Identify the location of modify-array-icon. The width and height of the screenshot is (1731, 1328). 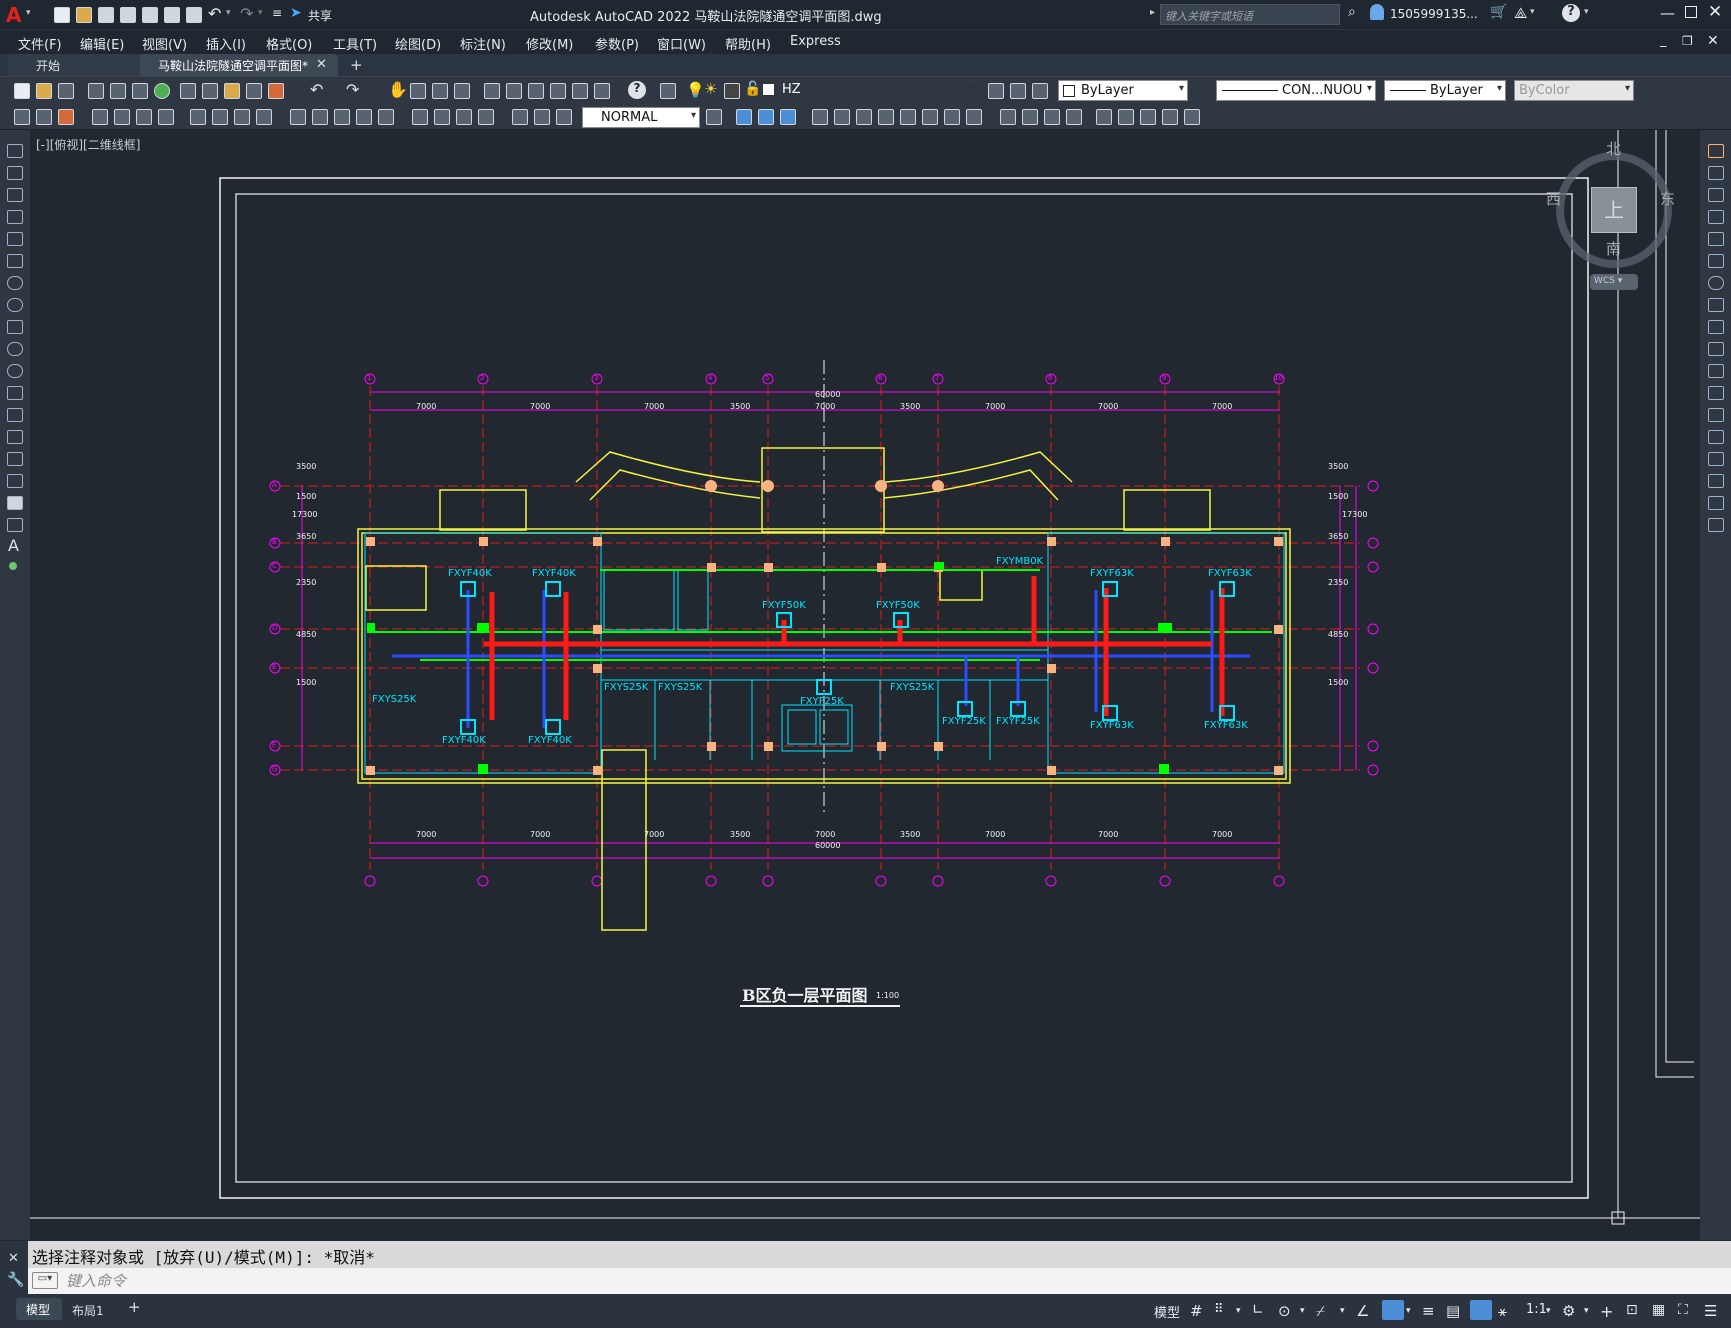
(908, 117).